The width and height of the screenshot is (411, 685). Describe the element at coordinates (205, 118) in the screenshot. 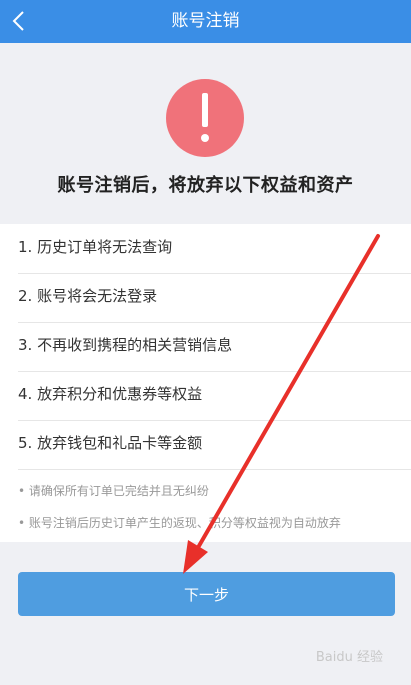

I see `warning-icon` at that location.